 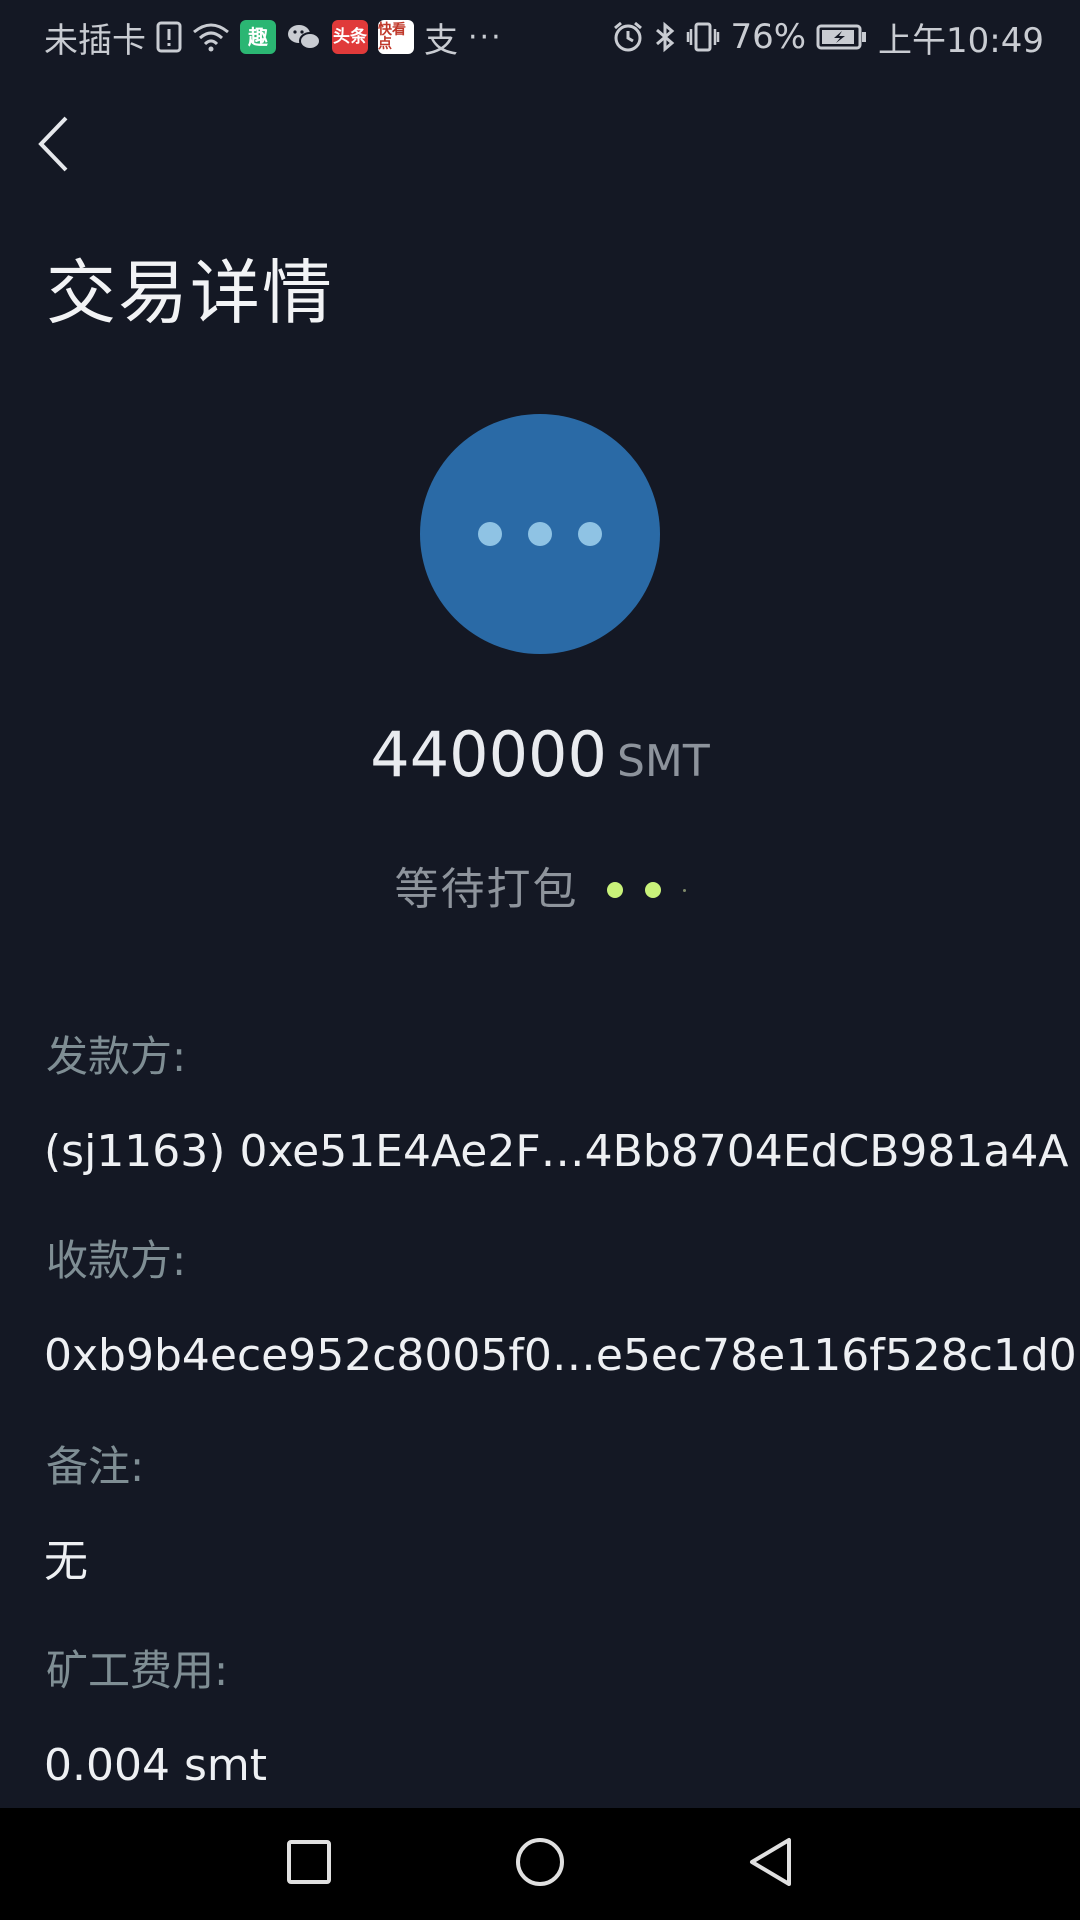 I want to click on vibrate-icon, so click(x=703, y=37).